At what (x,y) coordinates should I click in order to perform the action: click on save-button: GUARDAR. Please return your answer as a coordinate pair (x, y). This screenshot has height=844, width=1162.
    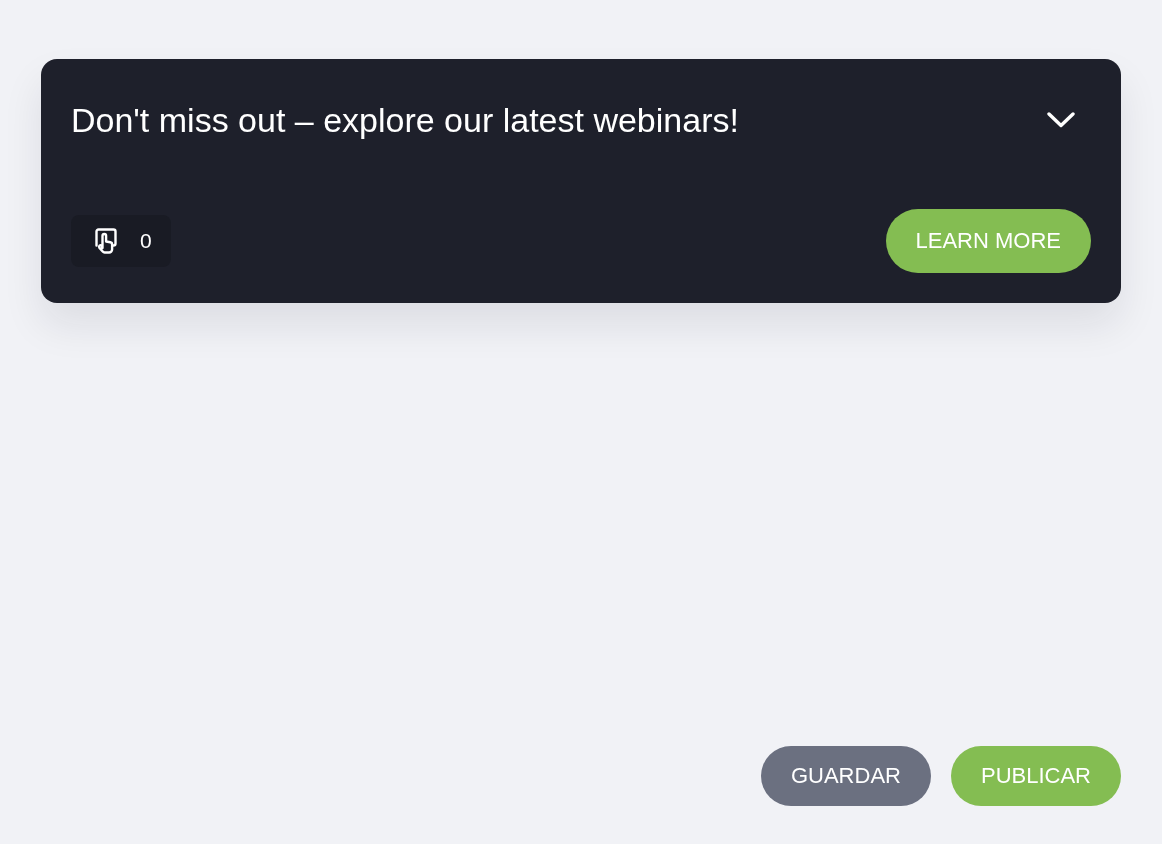
    Looking at the image, I should click on (845, 776).